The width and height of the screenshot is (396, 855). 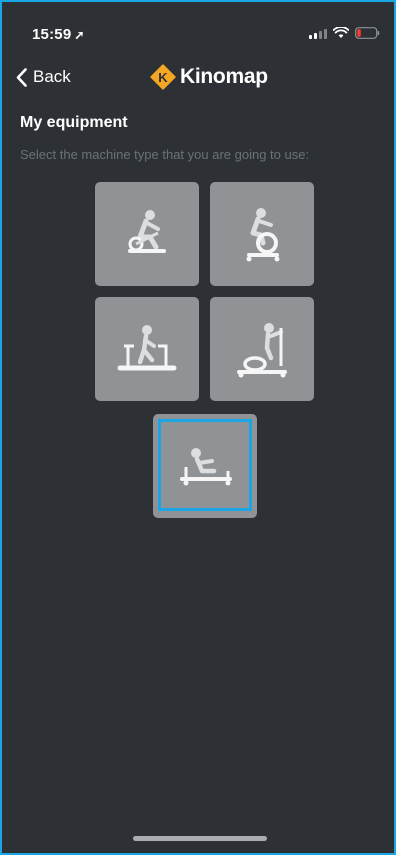 I want to click on back-button: Back, so click(x=43, y=77).